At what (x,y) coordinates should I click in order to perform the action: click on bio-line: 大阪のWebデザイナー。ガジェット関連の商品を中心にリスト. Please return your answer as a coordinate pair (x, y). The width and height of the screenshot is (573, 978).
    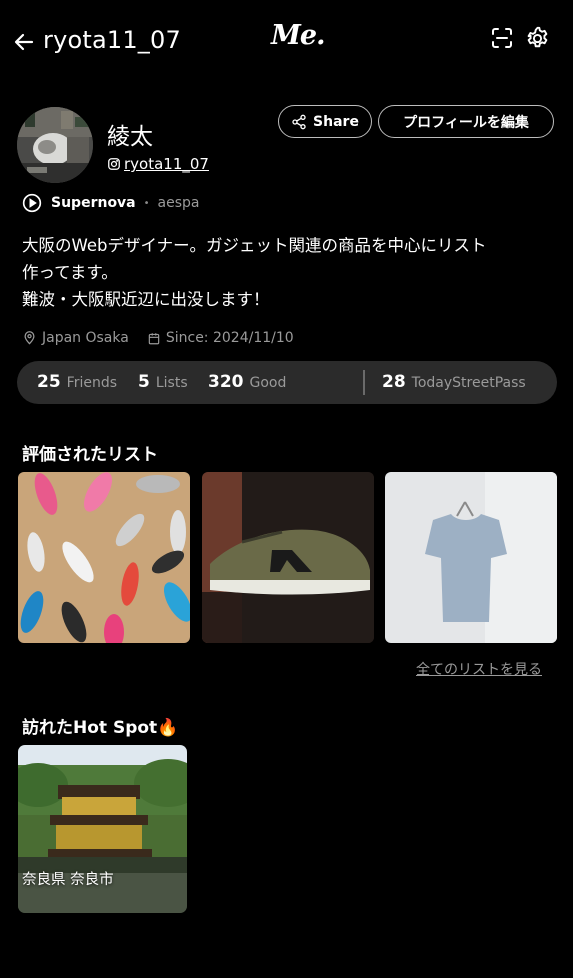
    Looking at the image, I should click on (254, 245).